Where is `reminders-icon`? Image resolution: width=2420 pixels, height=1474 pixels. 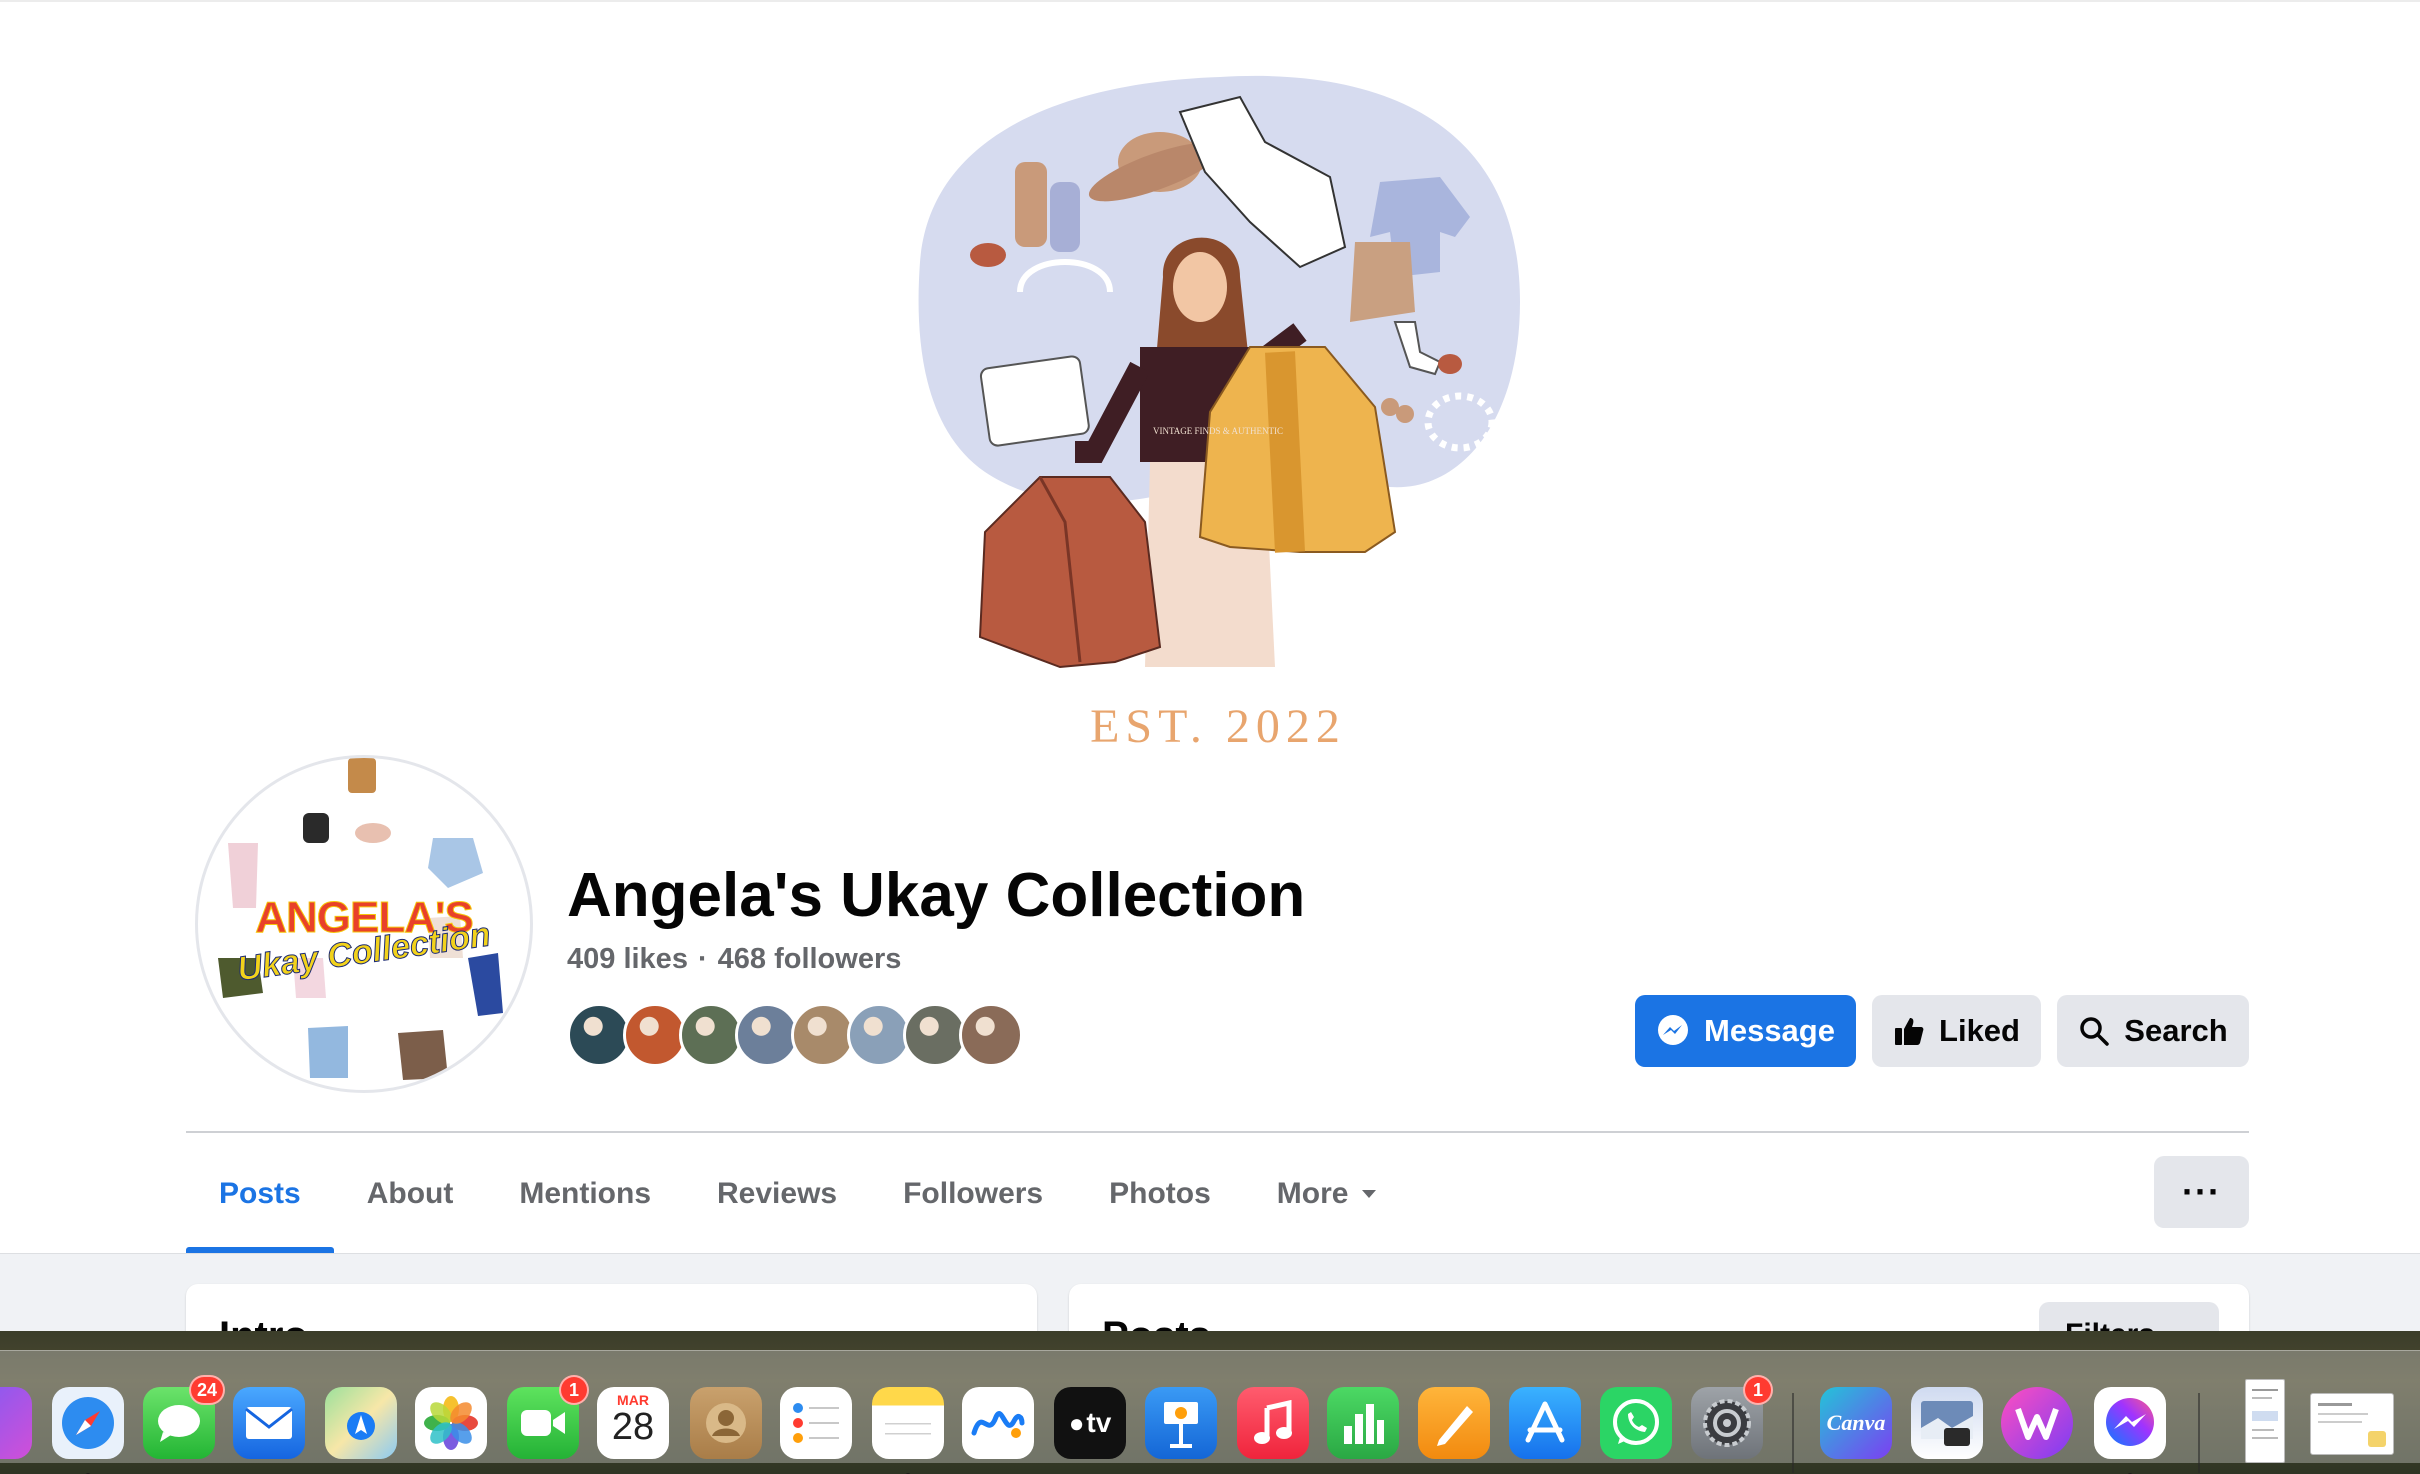 reminders-icon is located at coordinates (816, 1423).